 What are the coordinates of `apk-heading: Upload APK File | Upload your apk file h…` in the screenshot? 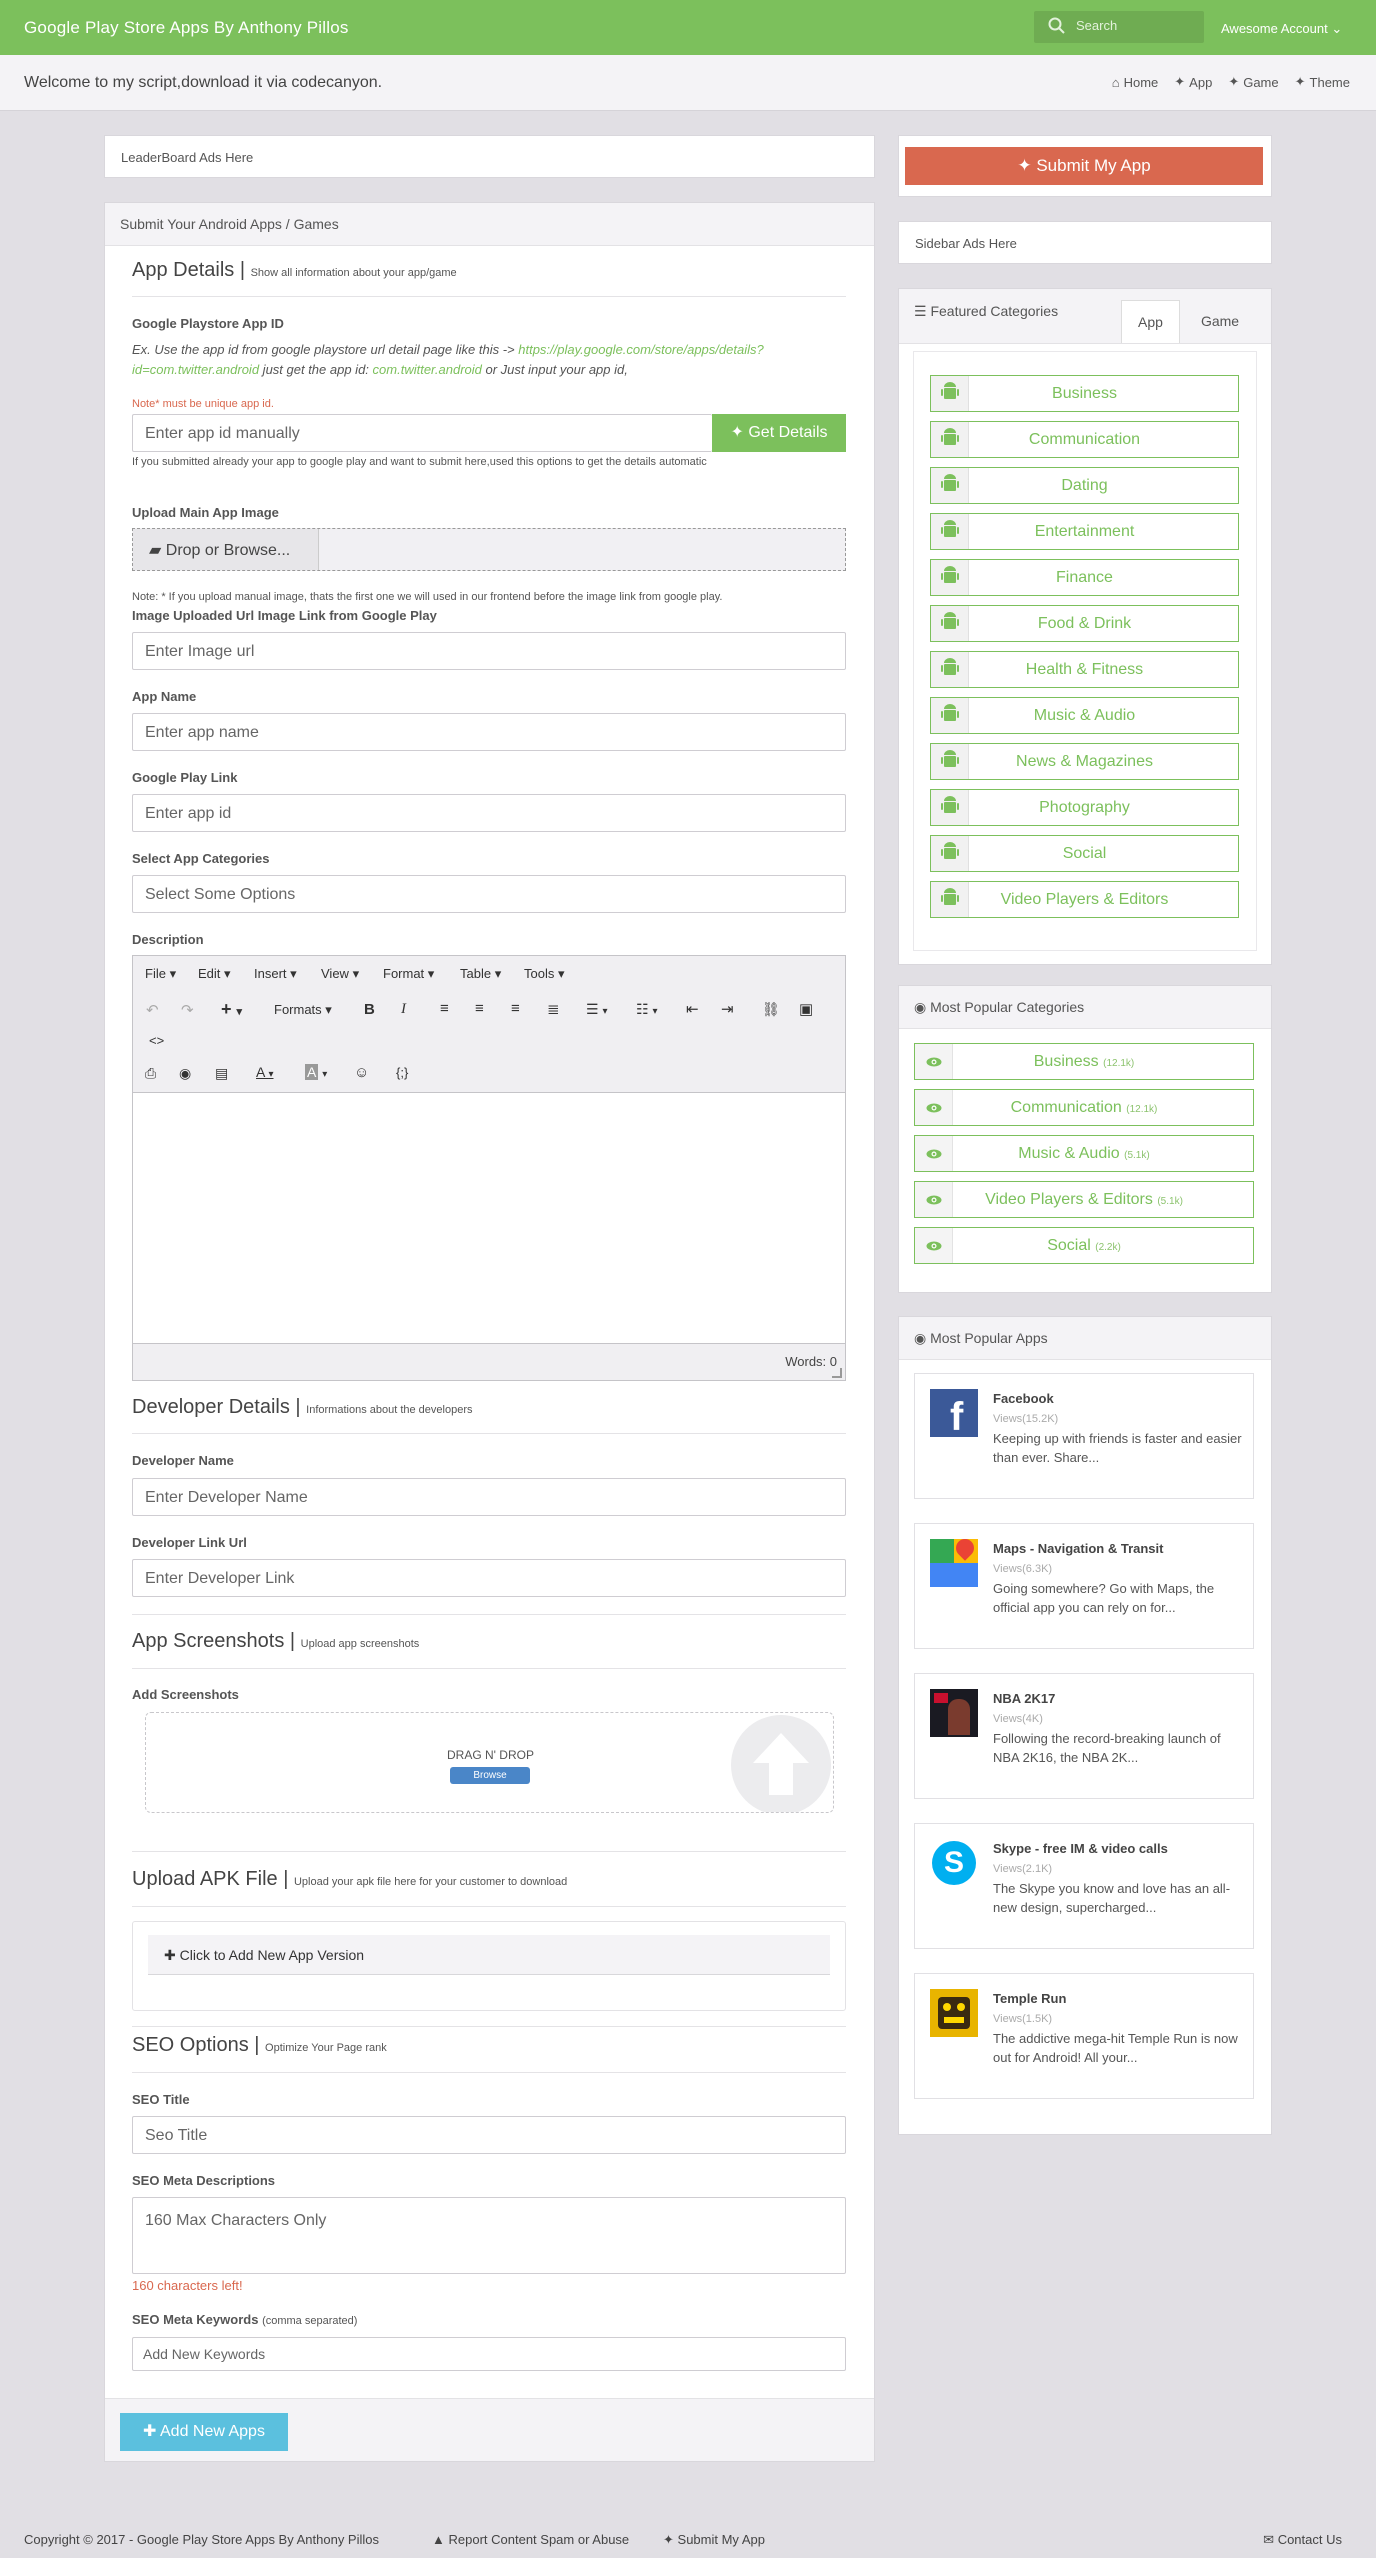 It's located at (350, 1879).